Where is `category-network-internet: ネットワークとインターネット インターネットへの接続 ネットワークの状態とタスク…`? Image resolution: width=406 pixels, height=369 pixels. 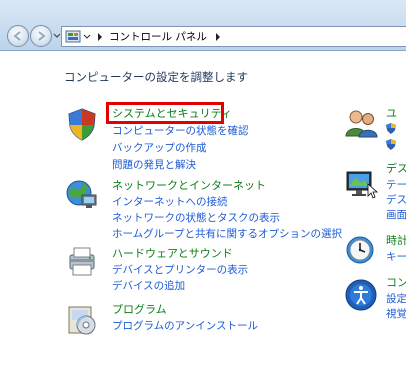
category-network-internet: ネットワークとインターネット インターネットへの接続 ネットワークの状態とタスク… is located at coordinates (214, 211).